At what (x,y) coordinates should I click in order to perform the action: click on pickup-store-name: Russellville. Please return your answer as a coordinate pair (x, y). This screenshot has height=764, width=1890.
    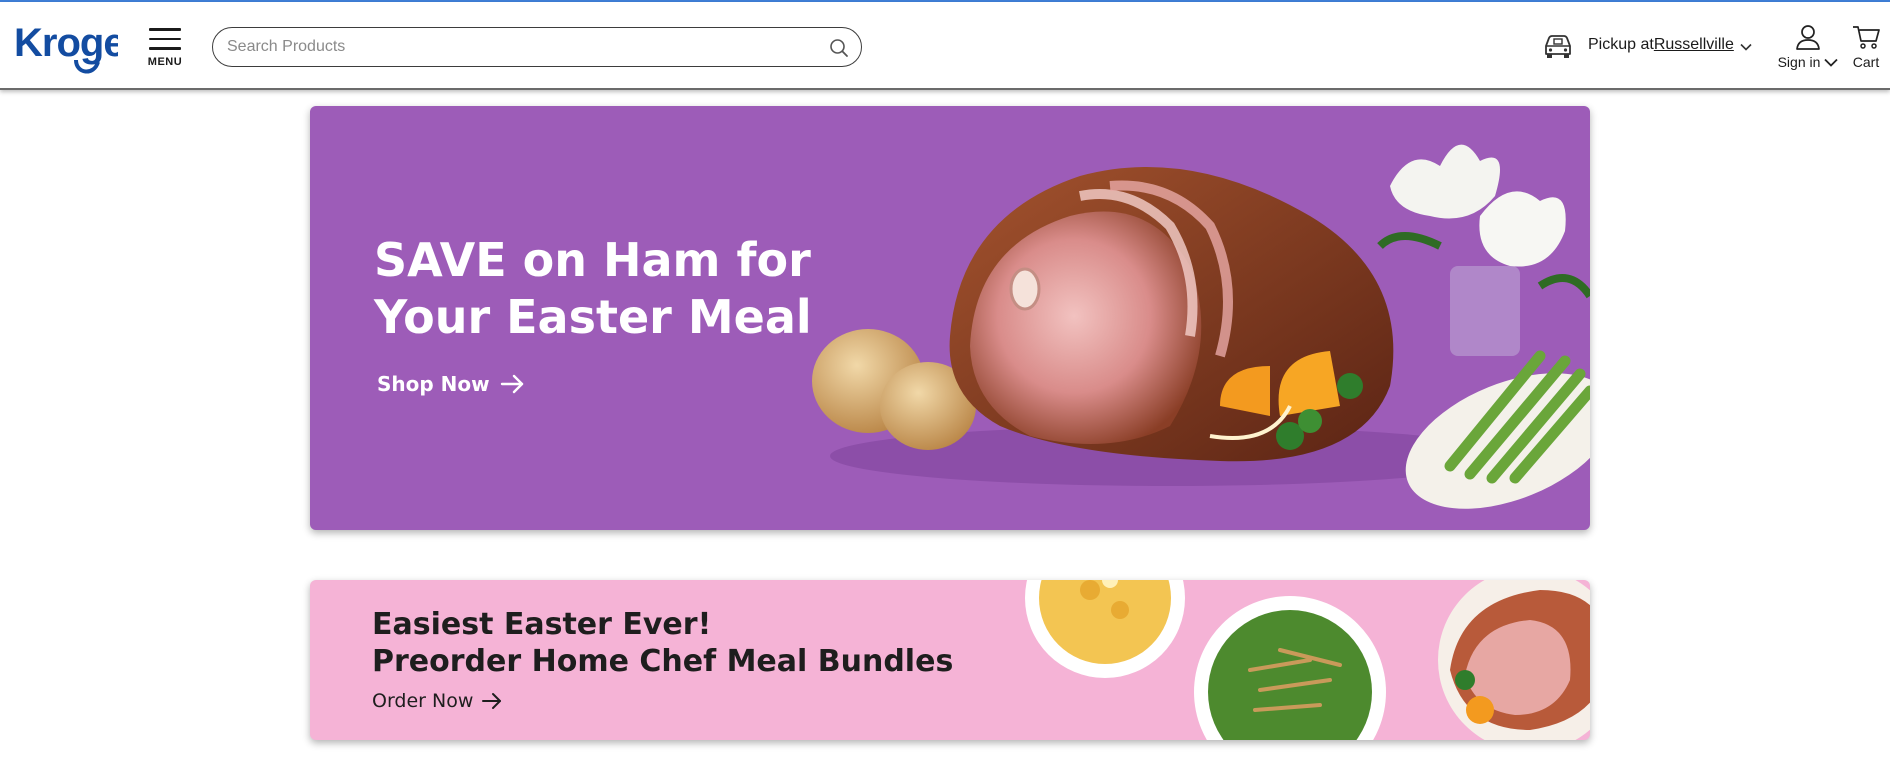
    Looking at the image, I should click on (1694, 45).